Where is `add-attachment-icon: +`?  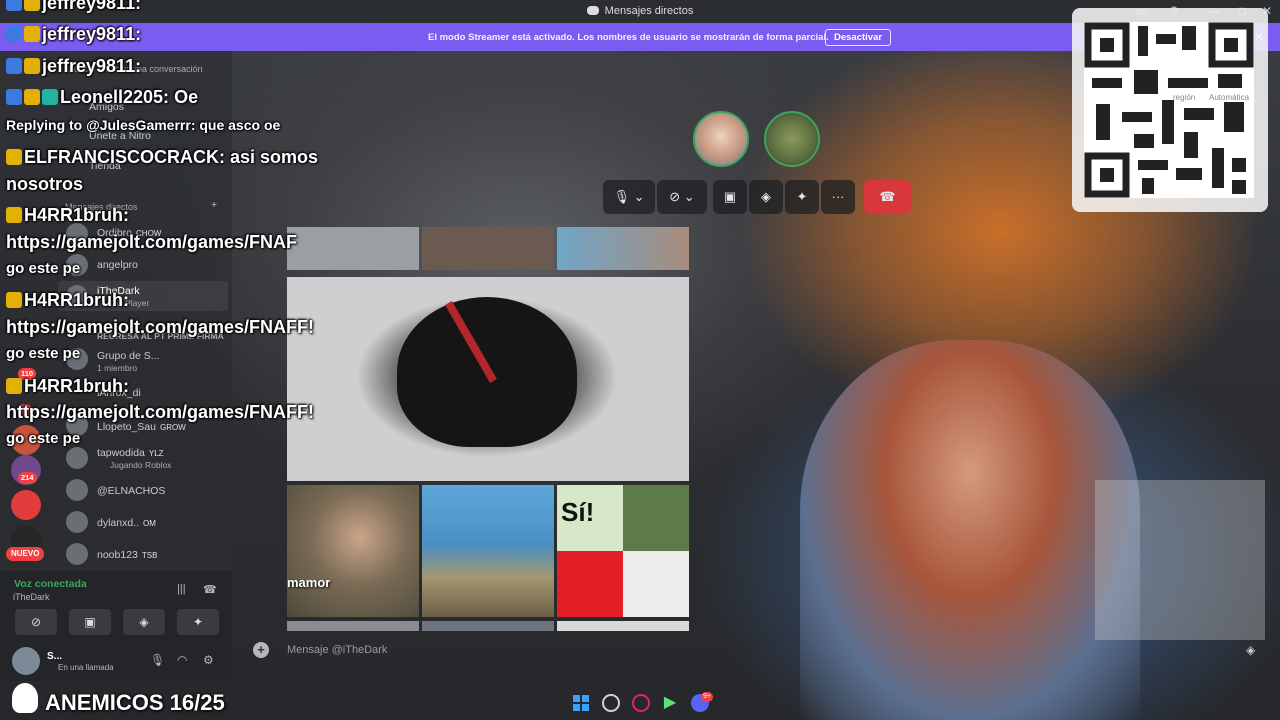 add-attachment-icon: + is located at coordinates (261, 650).